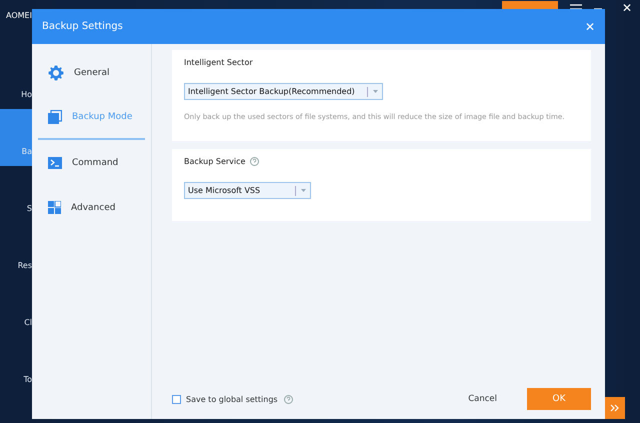 This screenshot has height=423, width=640. I want to click on checkbox, so click(176, 399).